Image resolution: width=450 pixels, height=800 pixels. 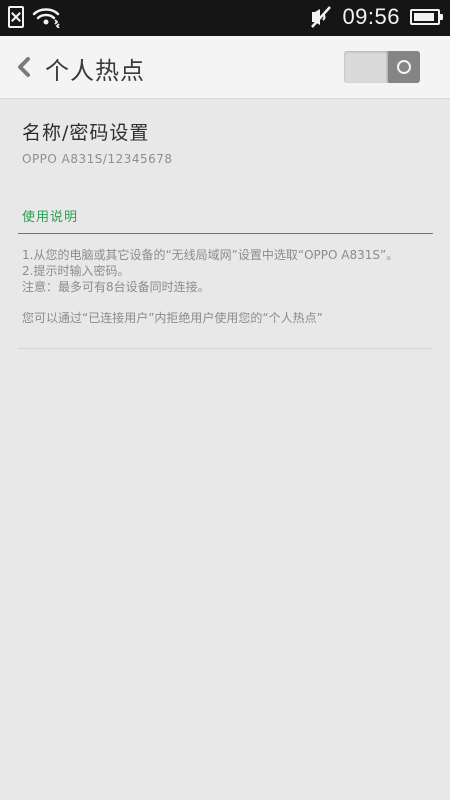 What do you see at coordinates (95, 71) in the screenshot?
I see `page-title: 个人热点` at bounding box center [95, 71].